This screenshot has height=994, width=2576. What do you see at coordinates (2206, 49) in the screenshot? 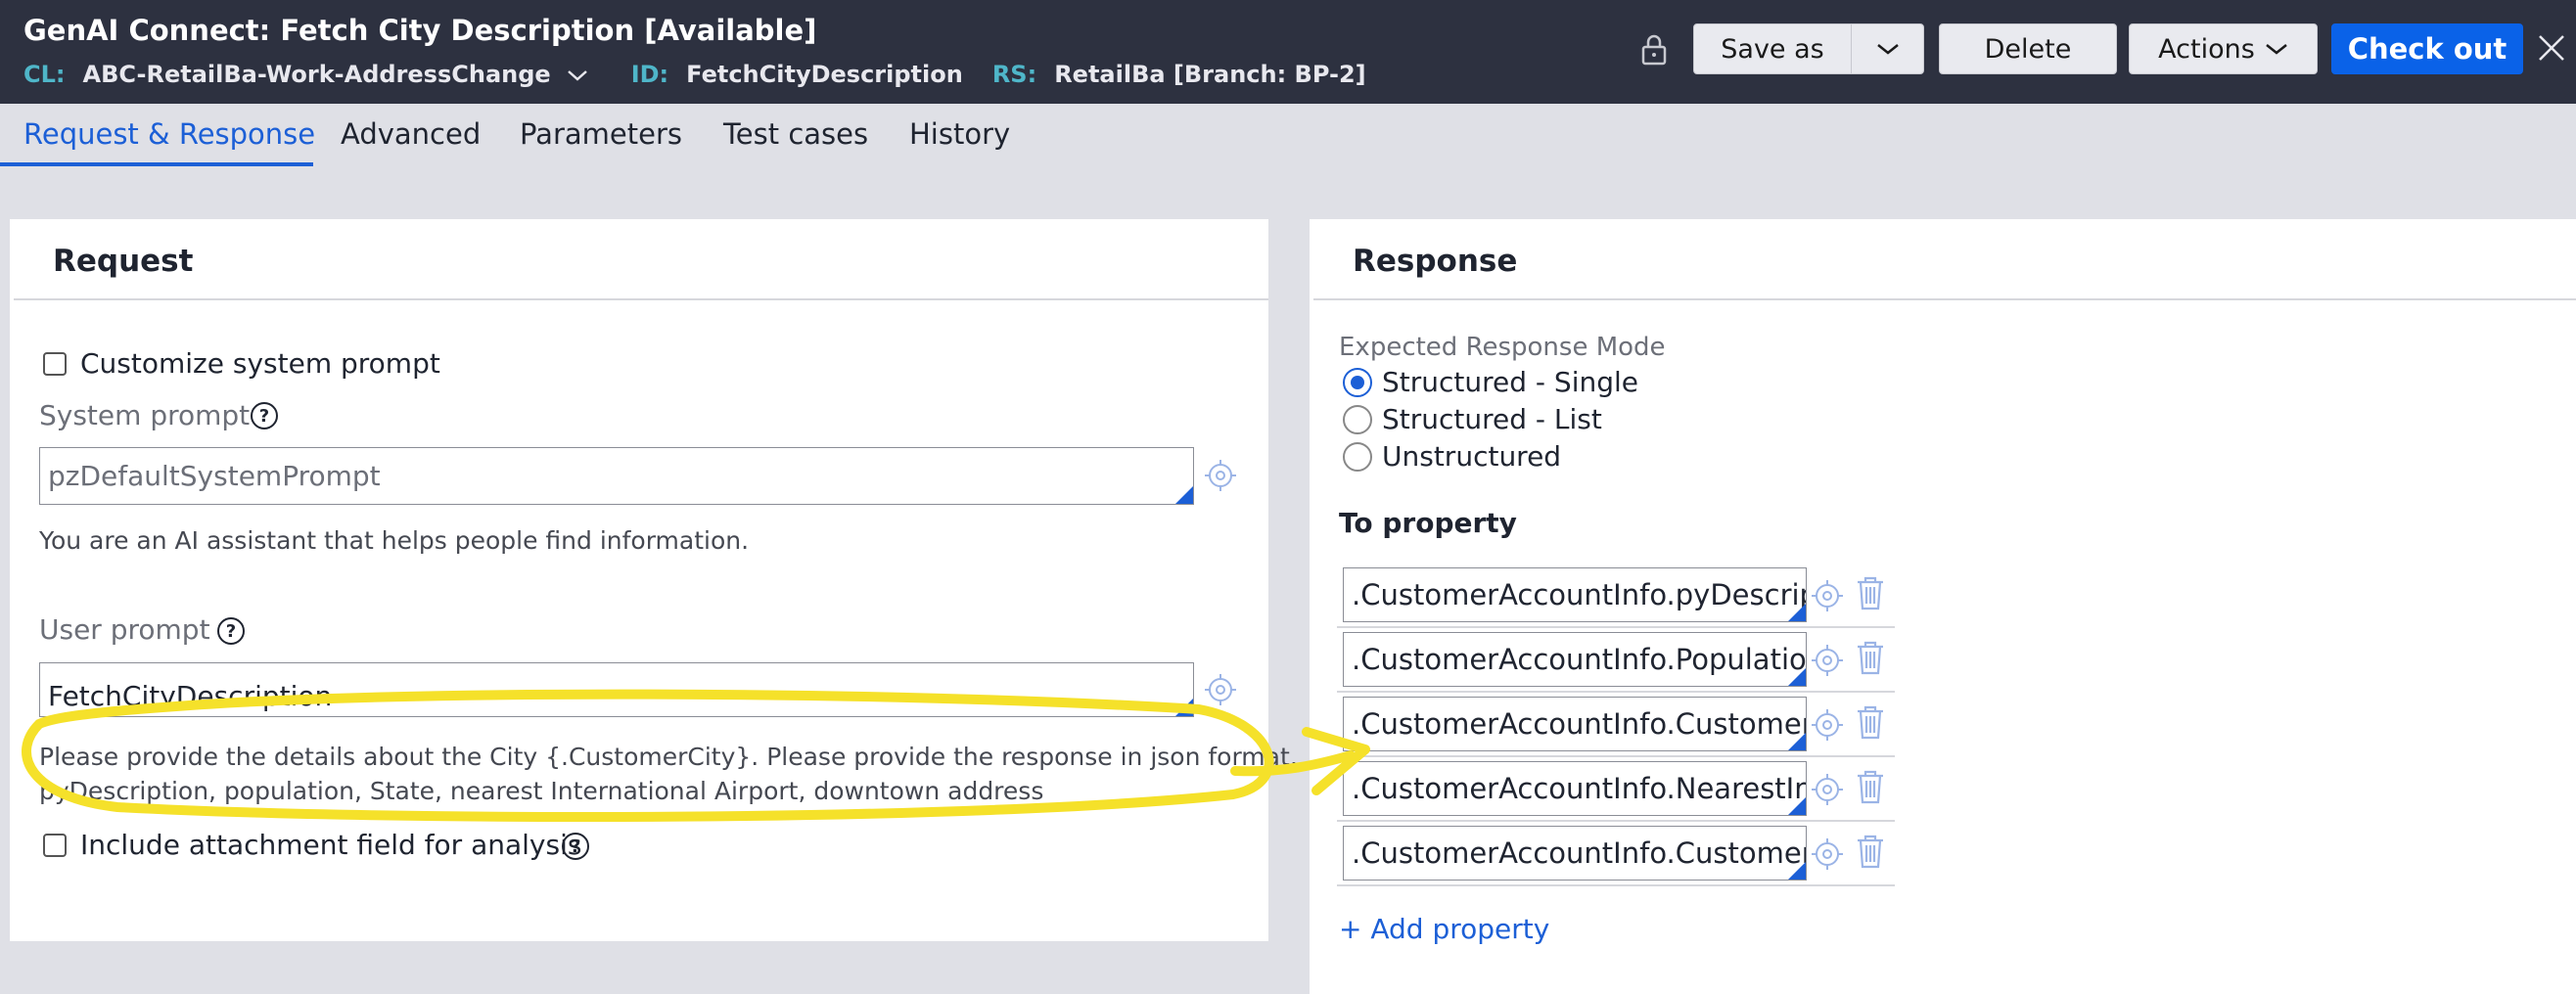
I see `actions-label: Actions` at bounding box center [2206, 49].